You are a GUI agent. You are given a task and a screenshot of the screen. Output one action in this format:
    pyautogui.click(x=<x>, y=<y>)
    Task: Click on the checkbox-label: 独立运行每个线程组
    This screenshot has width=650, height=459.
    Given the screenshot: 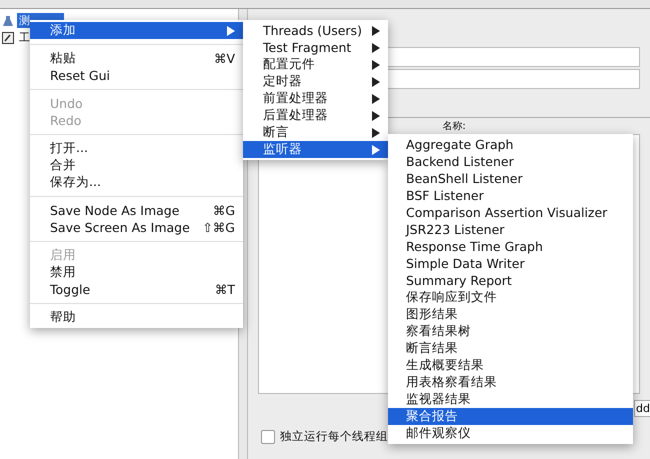 What is the action you would take?
    pyautogui.click(x=334, y=436)
    